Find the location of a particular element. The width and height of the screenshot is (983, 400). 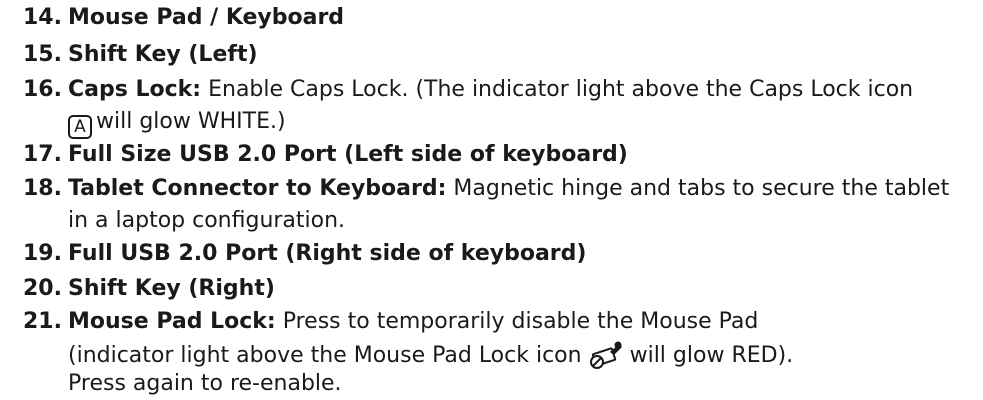

caps-lock-icon: A is located at coordinates (80, 127).